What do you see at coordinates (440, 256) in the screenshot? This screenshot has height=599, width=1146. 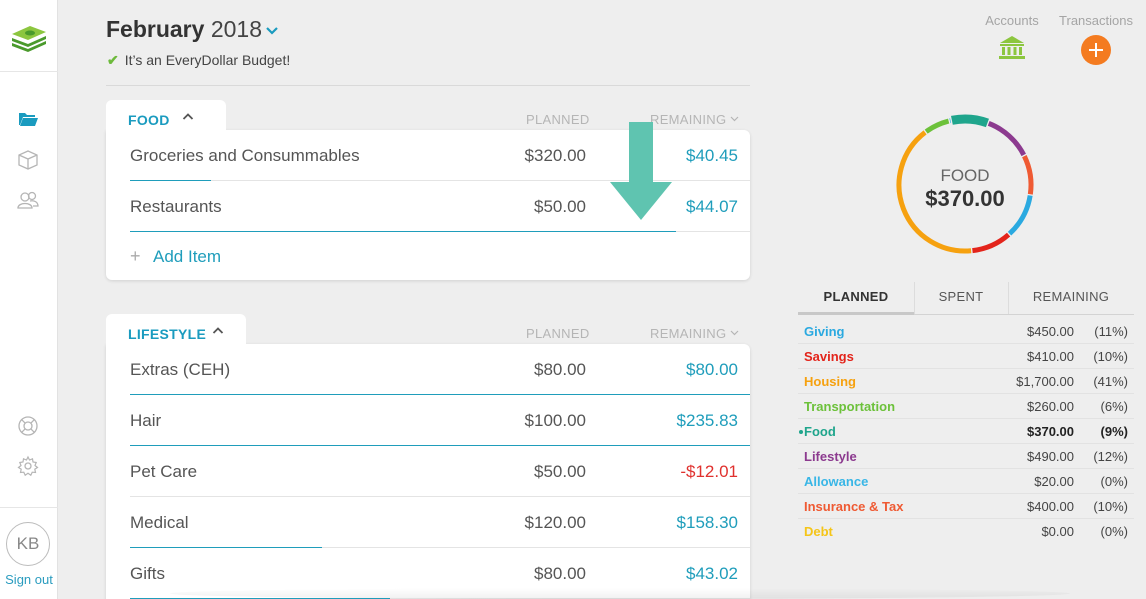 I see `add-item-button: + Add Item` at bounding box center [440, 256].